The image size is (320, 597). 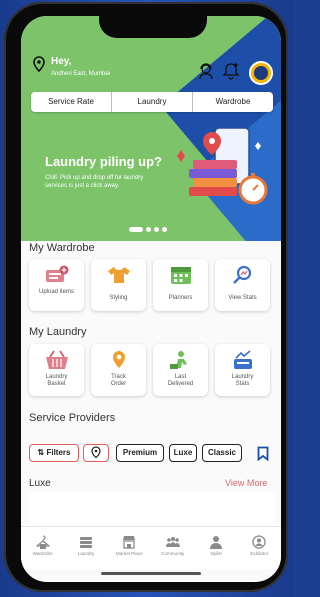 I want to click on laundry-stack-icon, so click(x=85, y=542).